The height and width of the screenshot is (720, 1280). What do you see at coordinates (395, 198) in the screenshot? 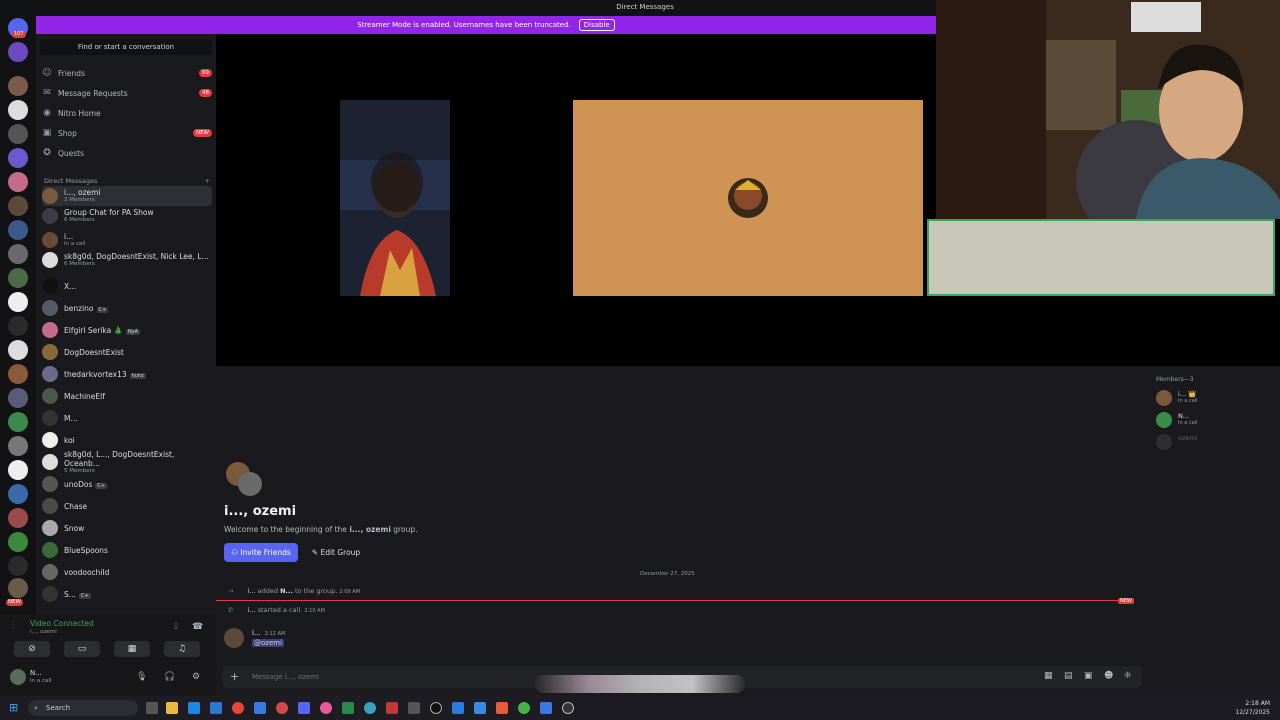
I see `video-tile` at bounding box center [395, 198].